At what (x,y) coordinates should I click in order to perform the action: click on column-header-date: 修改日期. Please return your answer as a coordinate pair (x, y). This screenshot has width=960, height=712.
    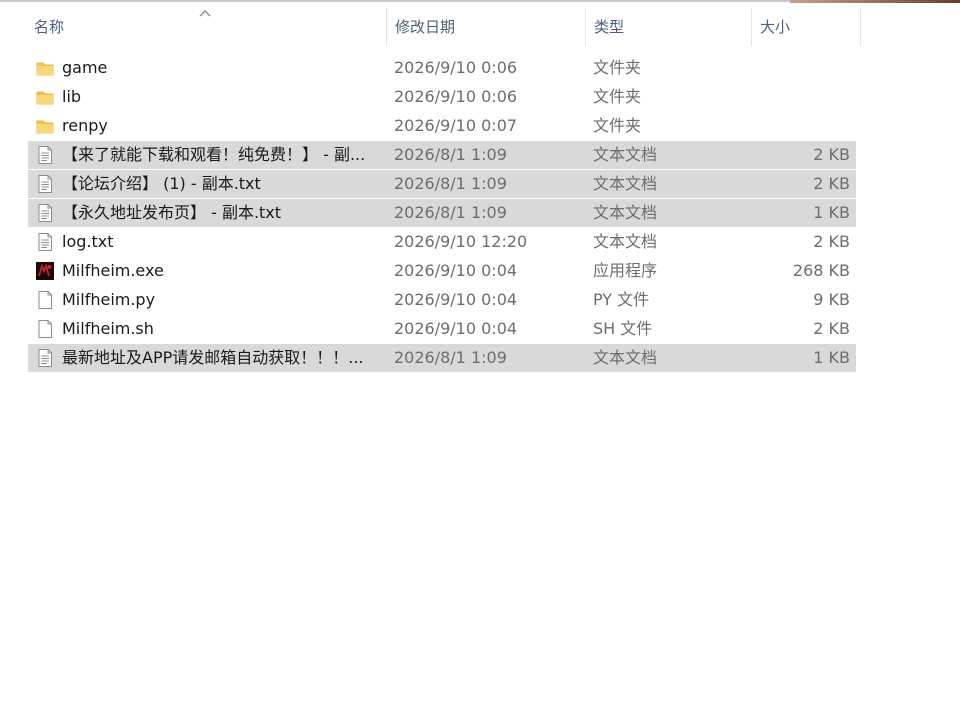
    Looking at the image, I should click on (485, 27).